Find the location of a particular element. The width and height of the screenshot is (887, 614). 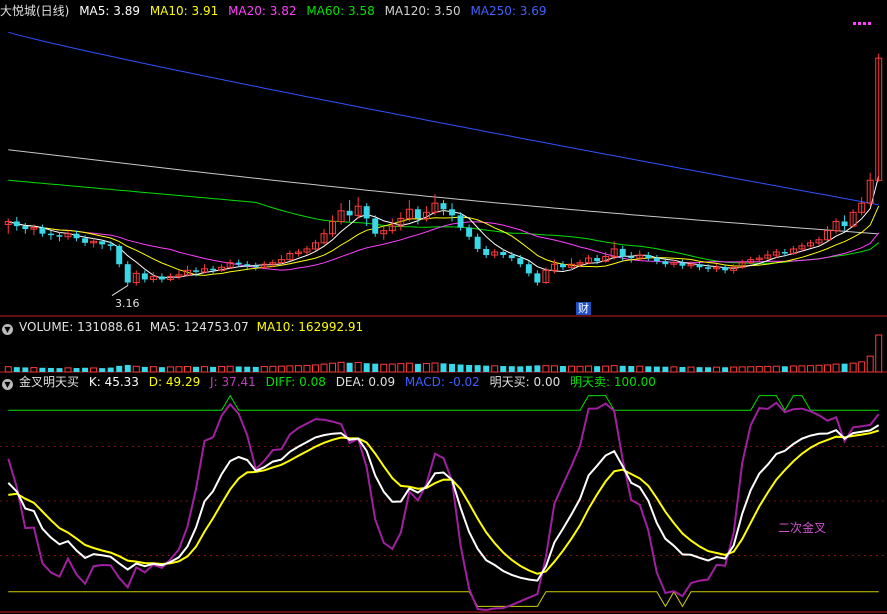

dea-readout: DEA: 0.09 is located at coordinates (365, 382).